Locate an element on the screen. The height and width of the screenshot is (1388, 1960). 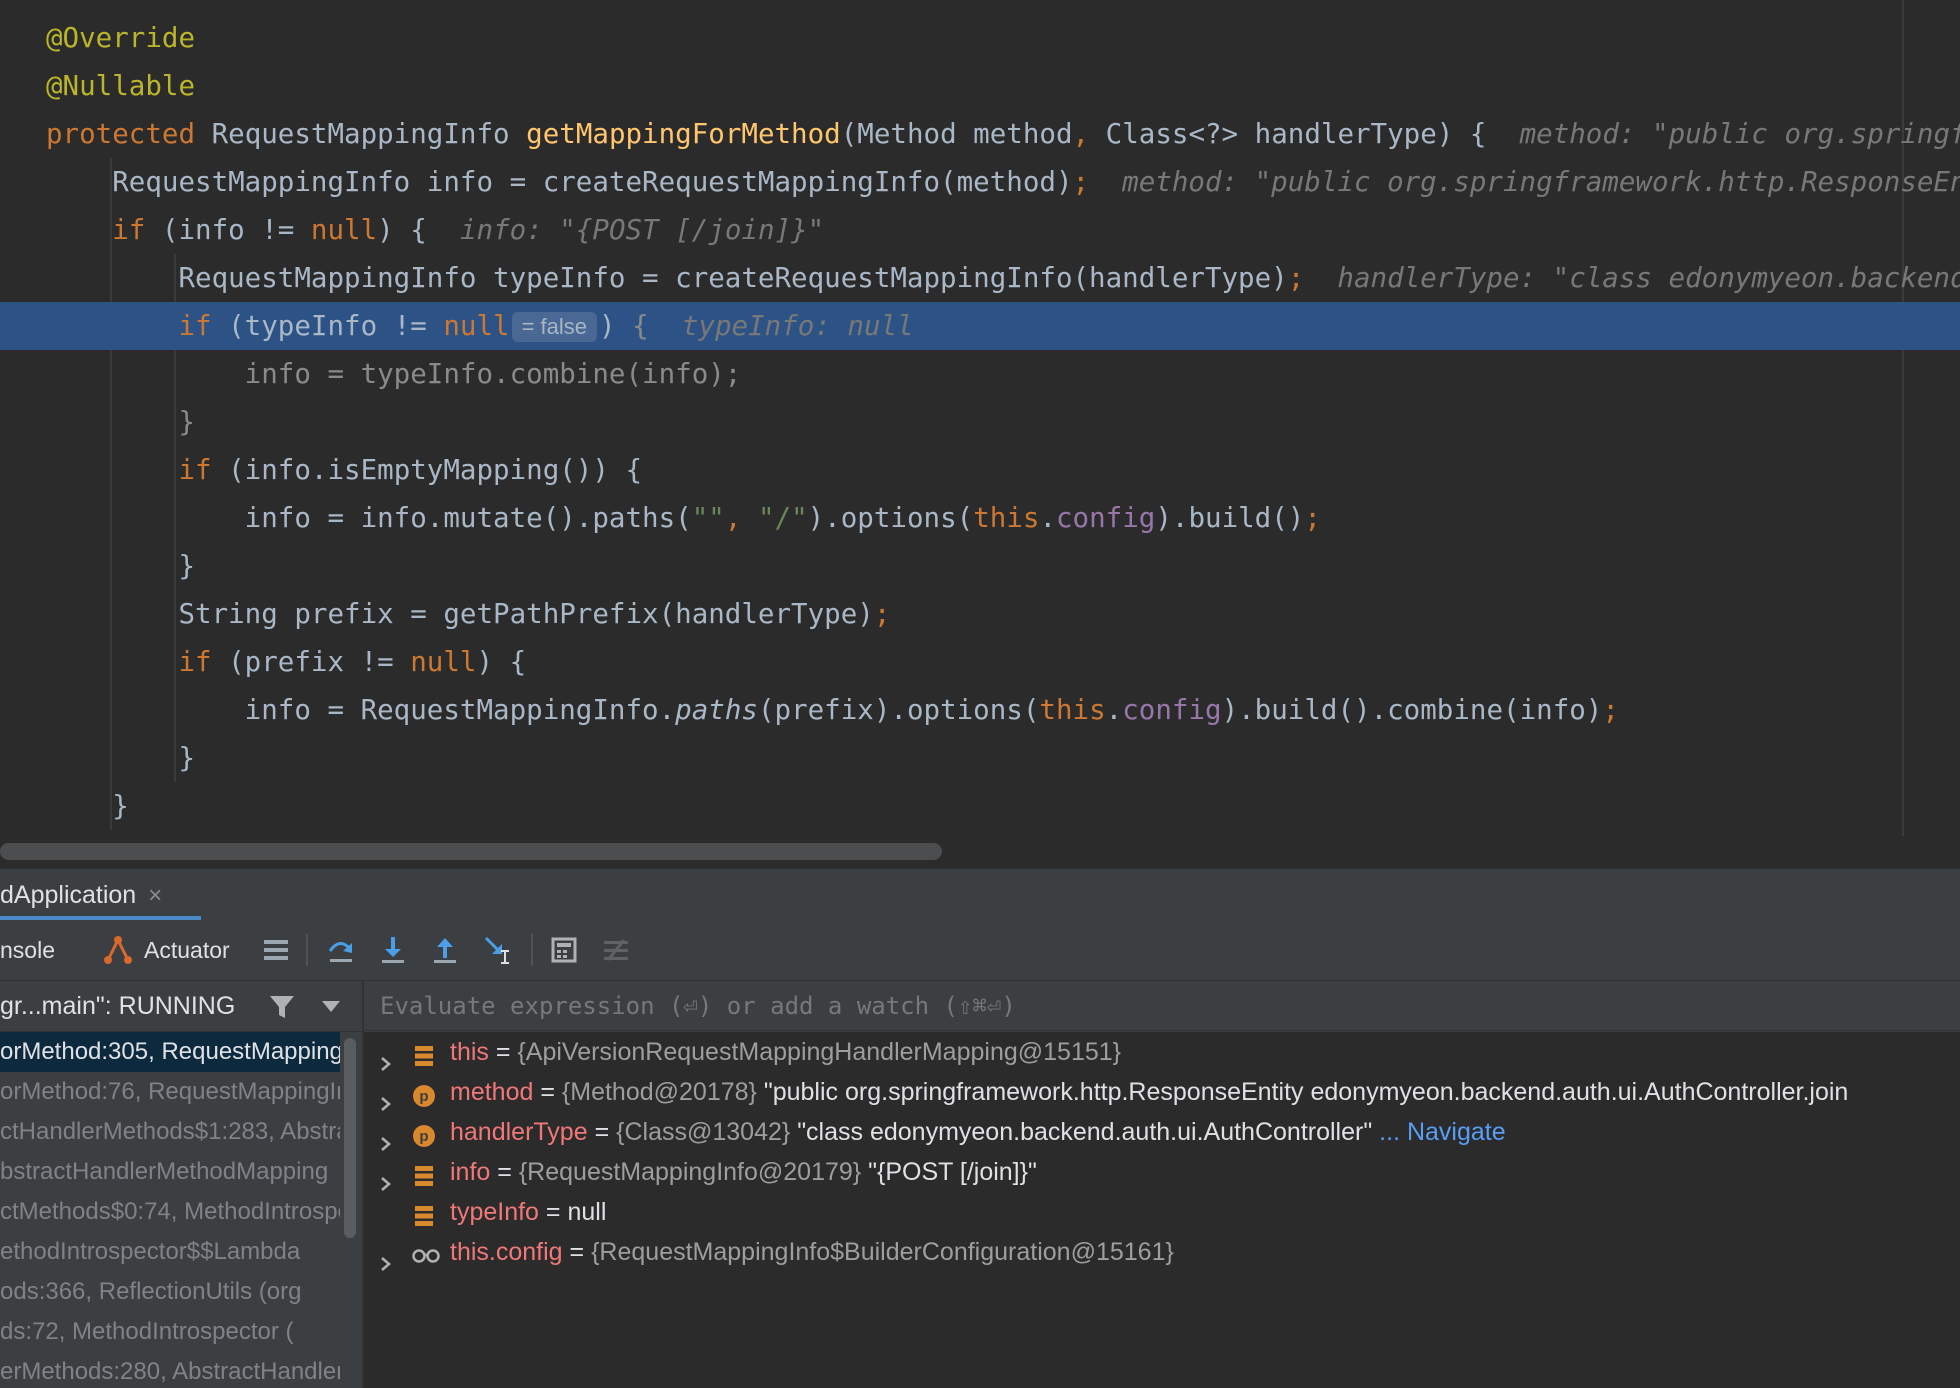
variable-name: info is located at coordinates (470, 1172).